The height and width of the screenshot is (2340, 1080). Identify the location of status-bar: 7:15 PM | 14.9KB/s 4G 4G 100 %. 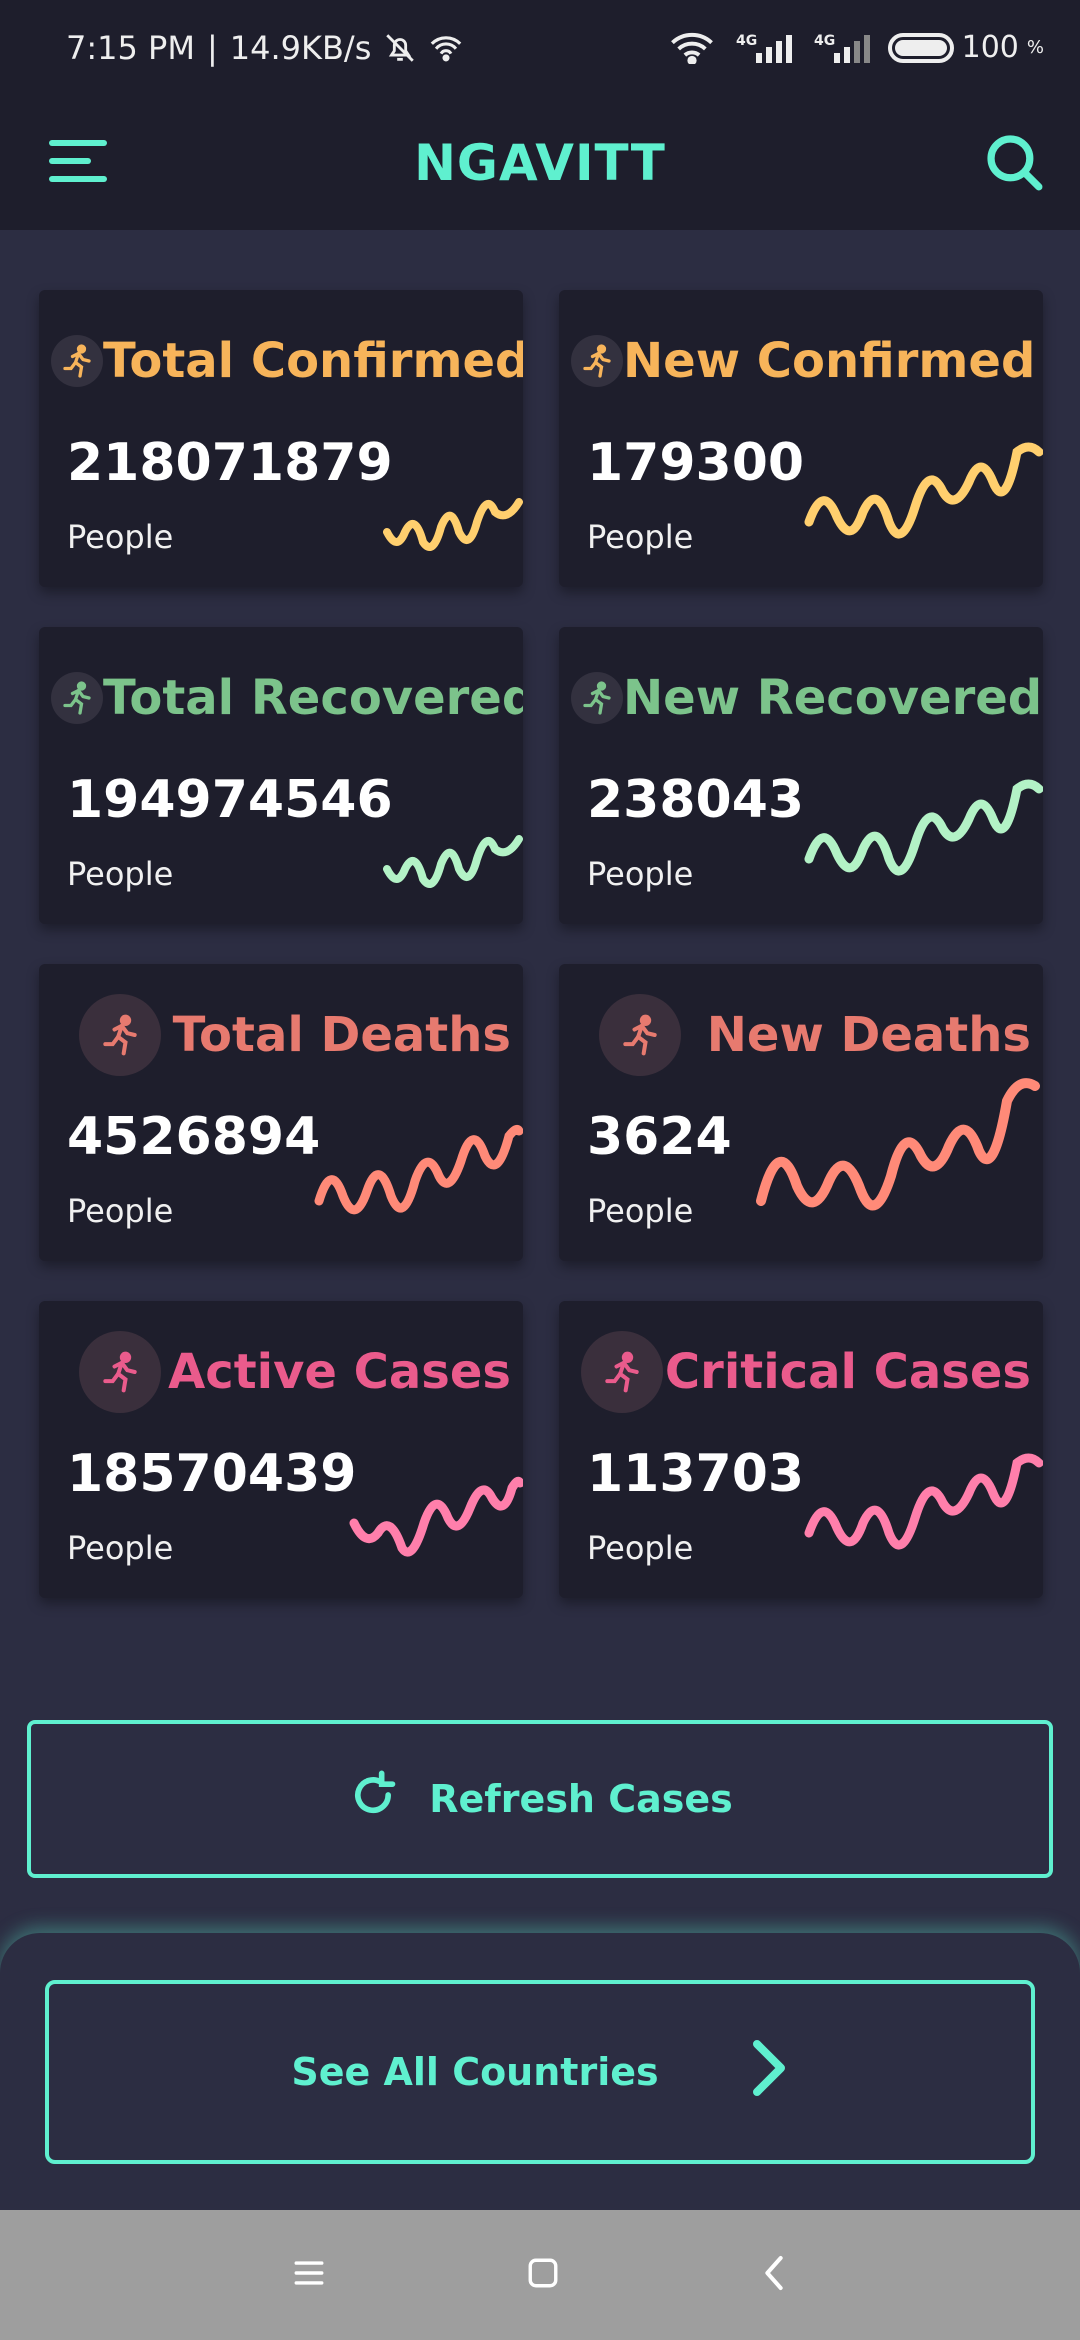
(540, 47).